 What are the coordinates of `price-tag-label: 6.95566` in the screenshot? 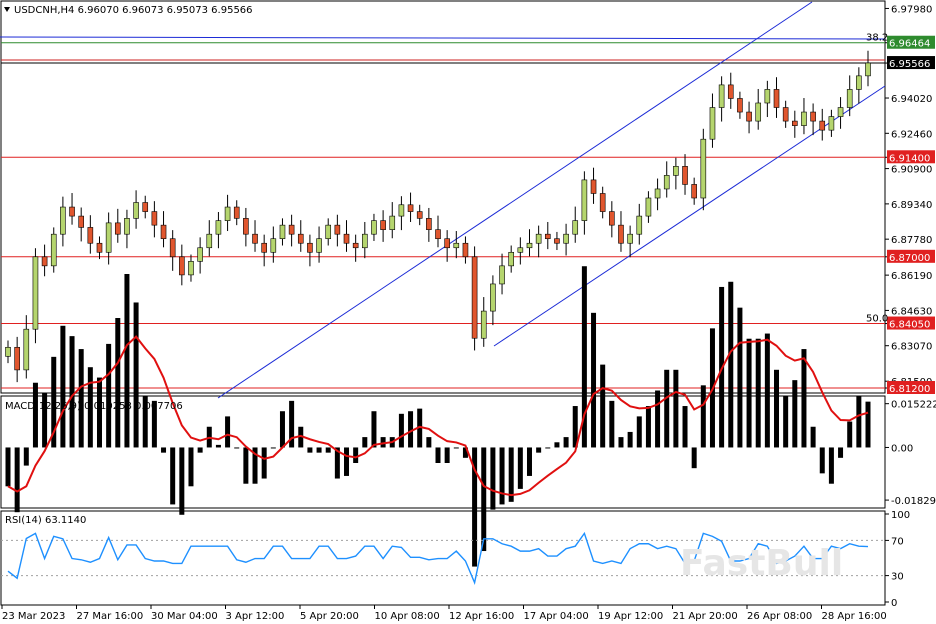 It's located at (909, 64).